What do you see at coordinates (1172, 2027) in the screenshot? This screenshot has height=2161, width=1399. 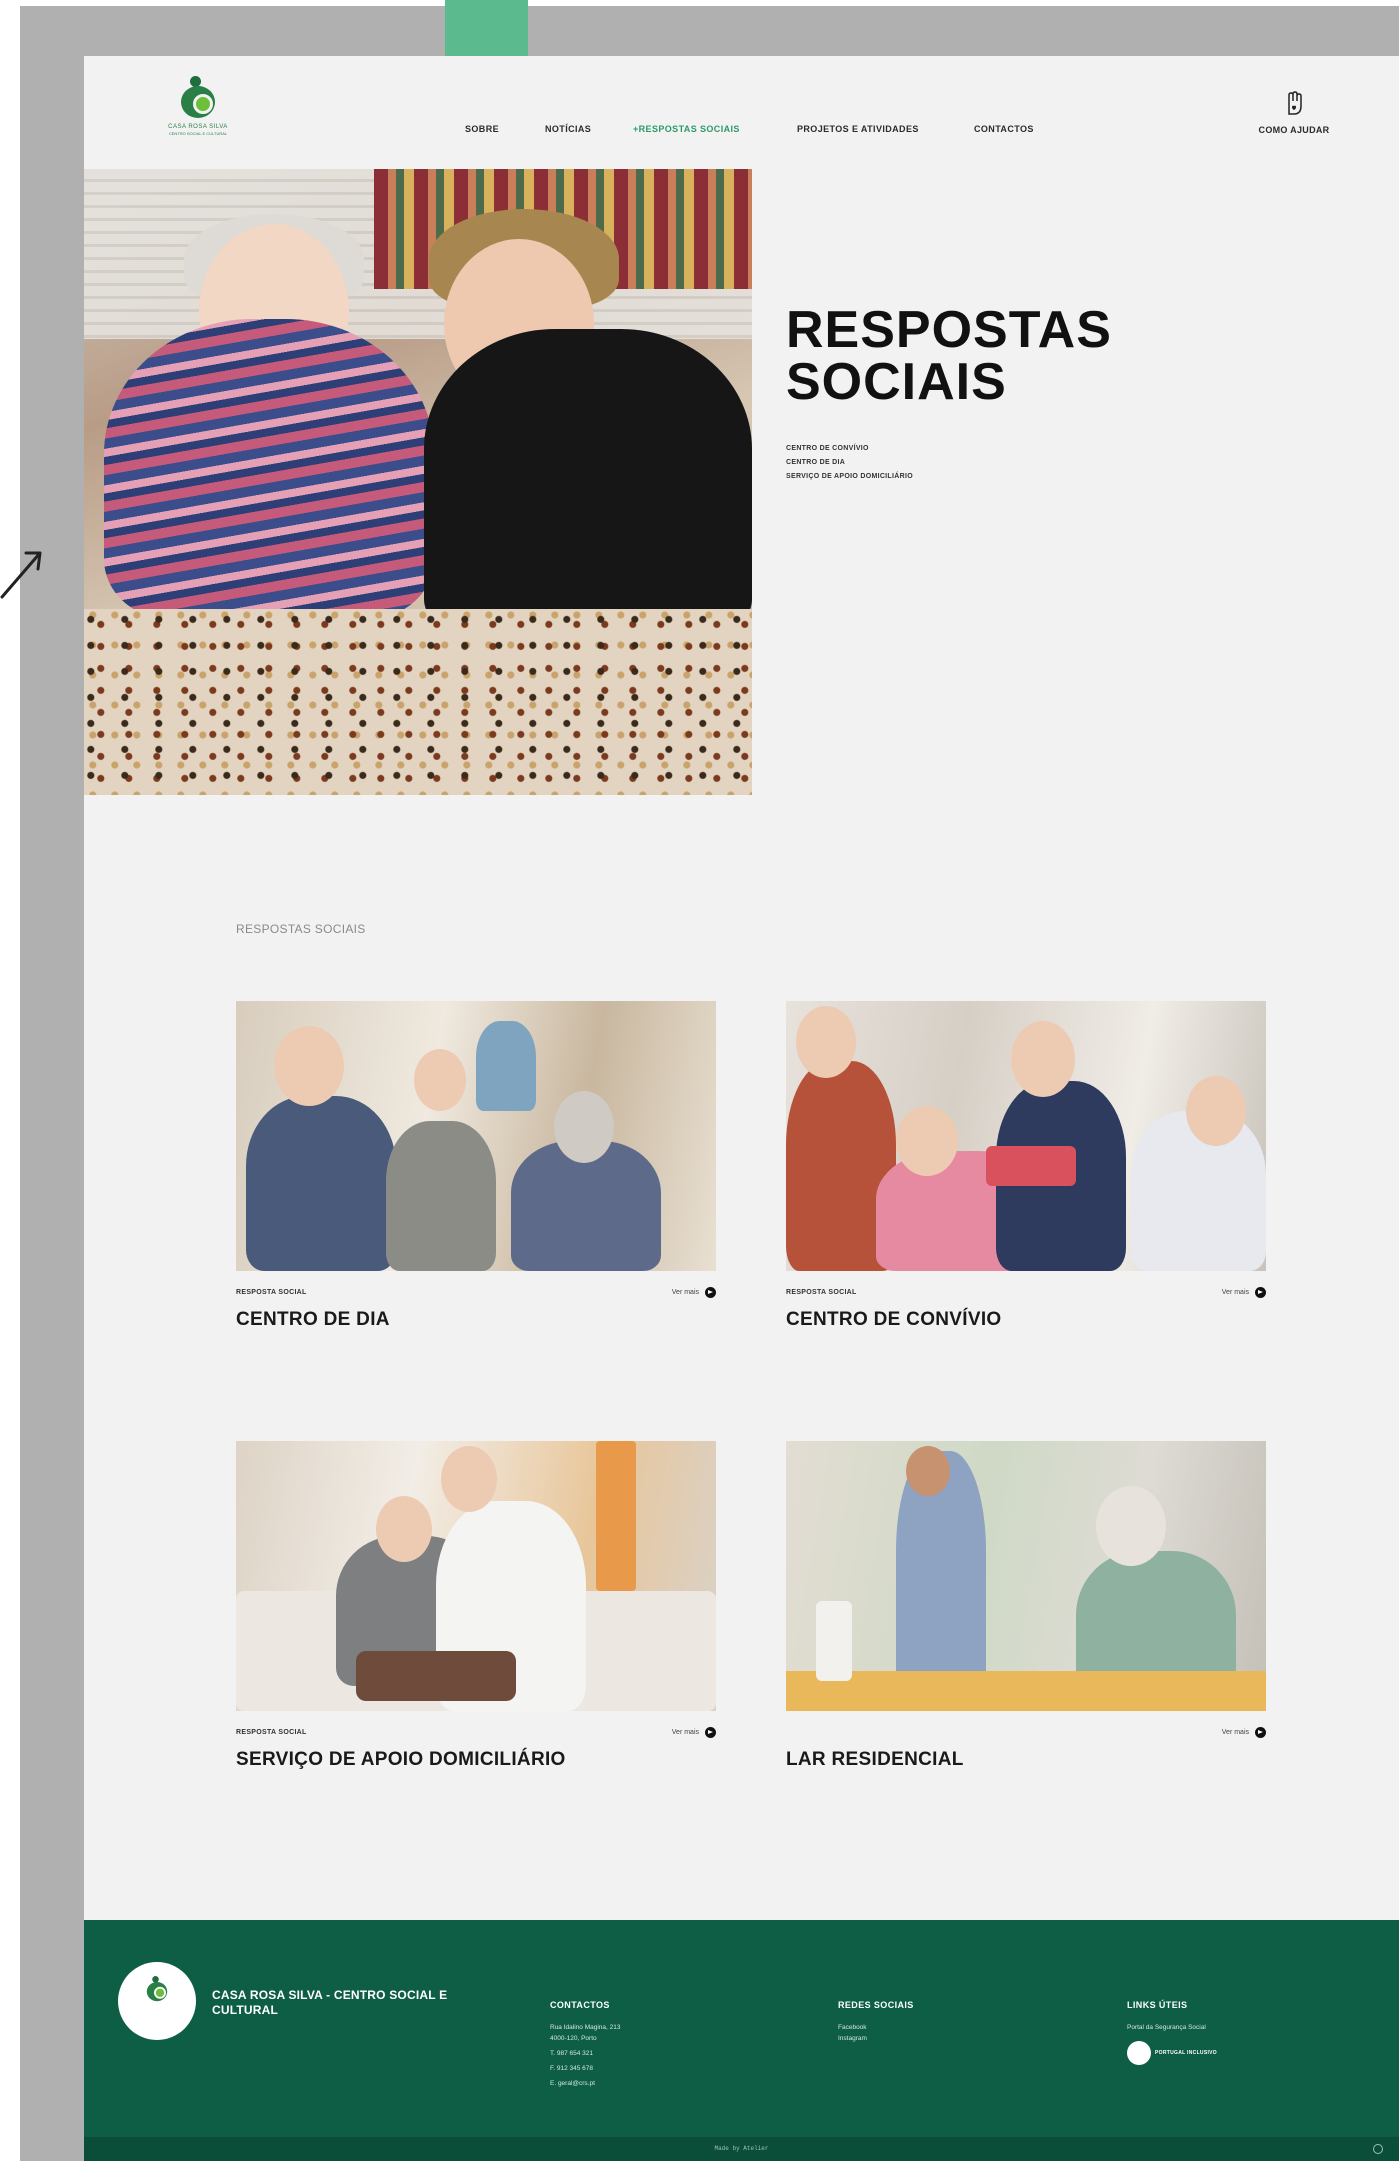 I see `footer-link-seguranca-social: Portal da Segurança Social` at bounding box center [1172, 2027].